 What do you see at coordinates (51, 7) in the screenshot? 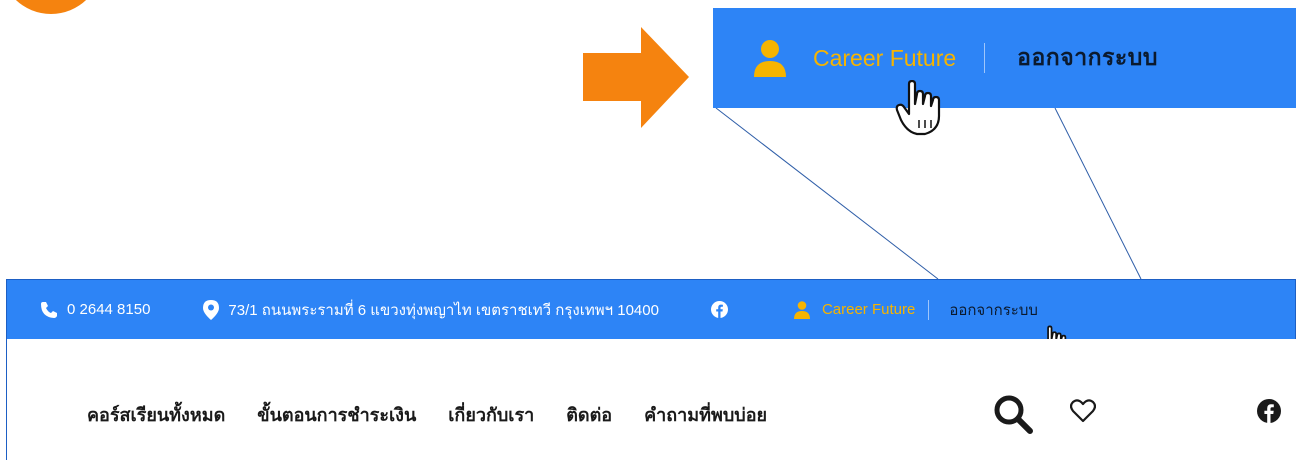
I see `step-number-badge` at bounding box center [51, 7].